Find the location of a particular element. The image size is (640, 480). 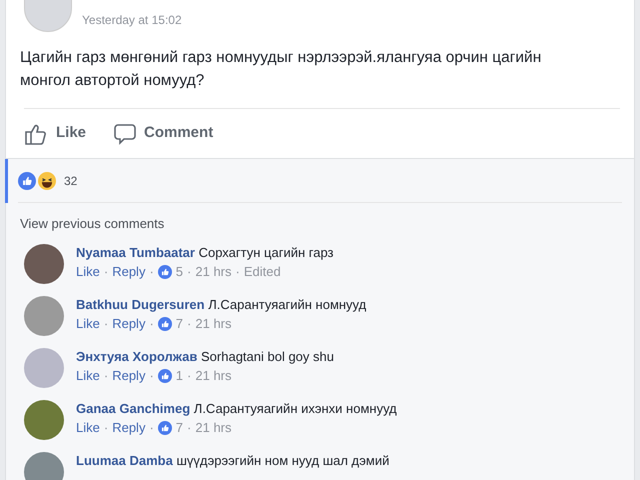

comment-button: Comment is located at coordinates (164, 133).